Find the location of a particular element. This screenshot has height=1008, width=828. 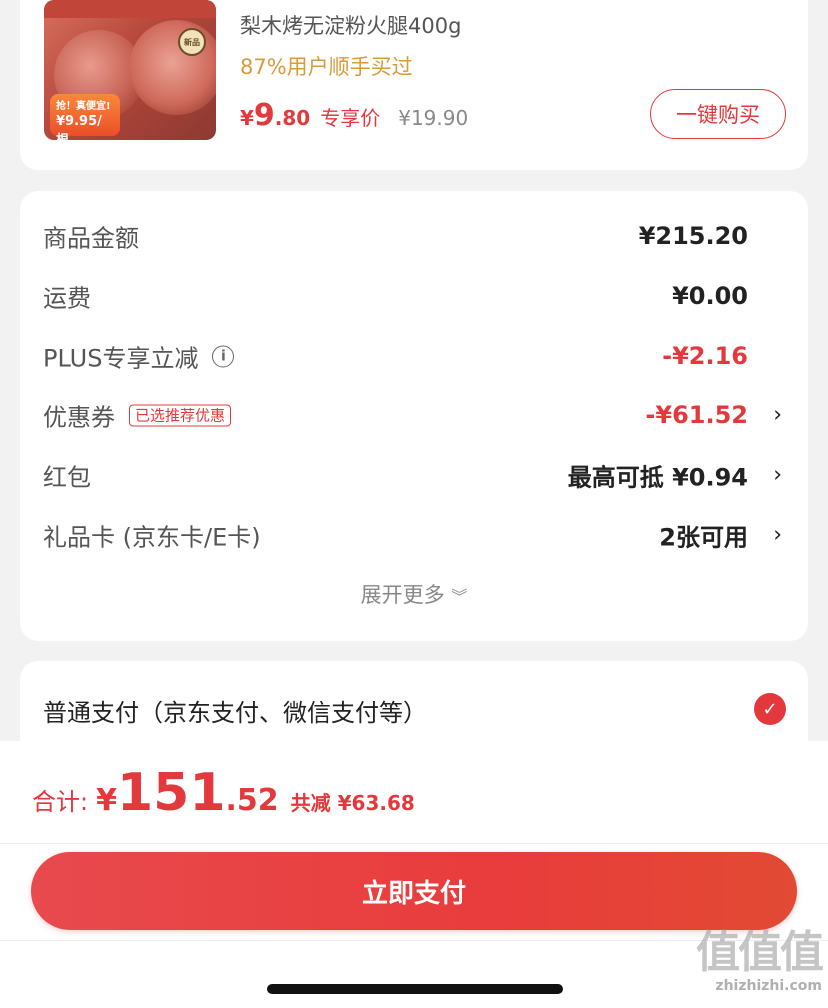

goods-amount-value: ¥215.20 is located at coordinates (693, 236).